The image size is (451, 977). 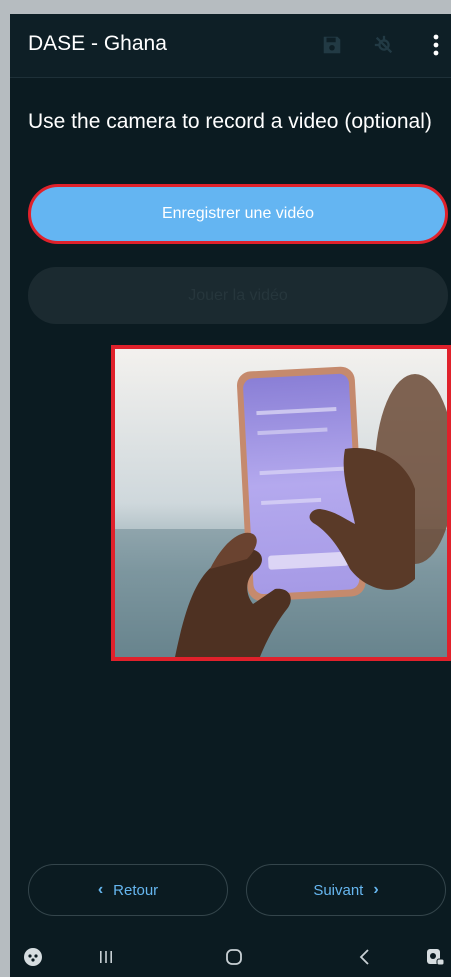 I want to click on status-strip, so click(x=230, y=7).